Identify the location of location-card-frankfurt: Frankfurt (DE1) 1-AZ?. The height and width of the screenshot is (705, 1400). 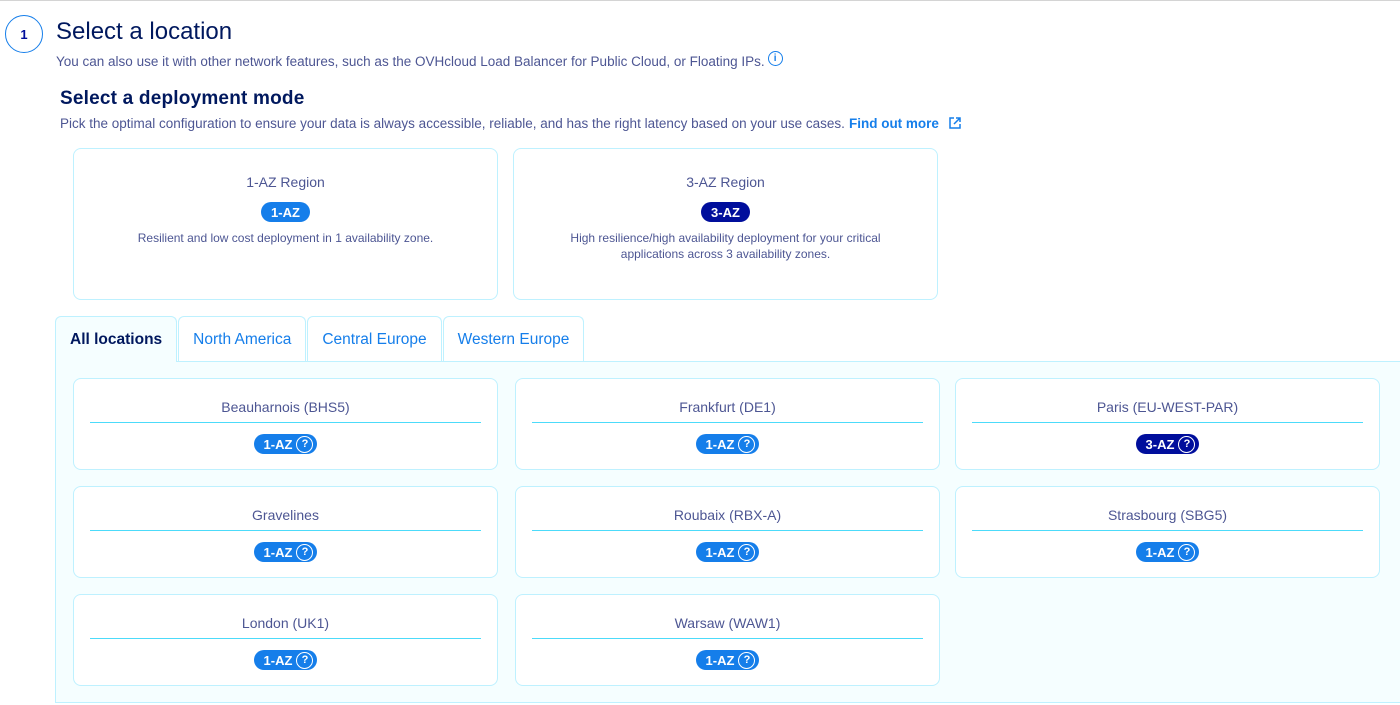
(727, 424).